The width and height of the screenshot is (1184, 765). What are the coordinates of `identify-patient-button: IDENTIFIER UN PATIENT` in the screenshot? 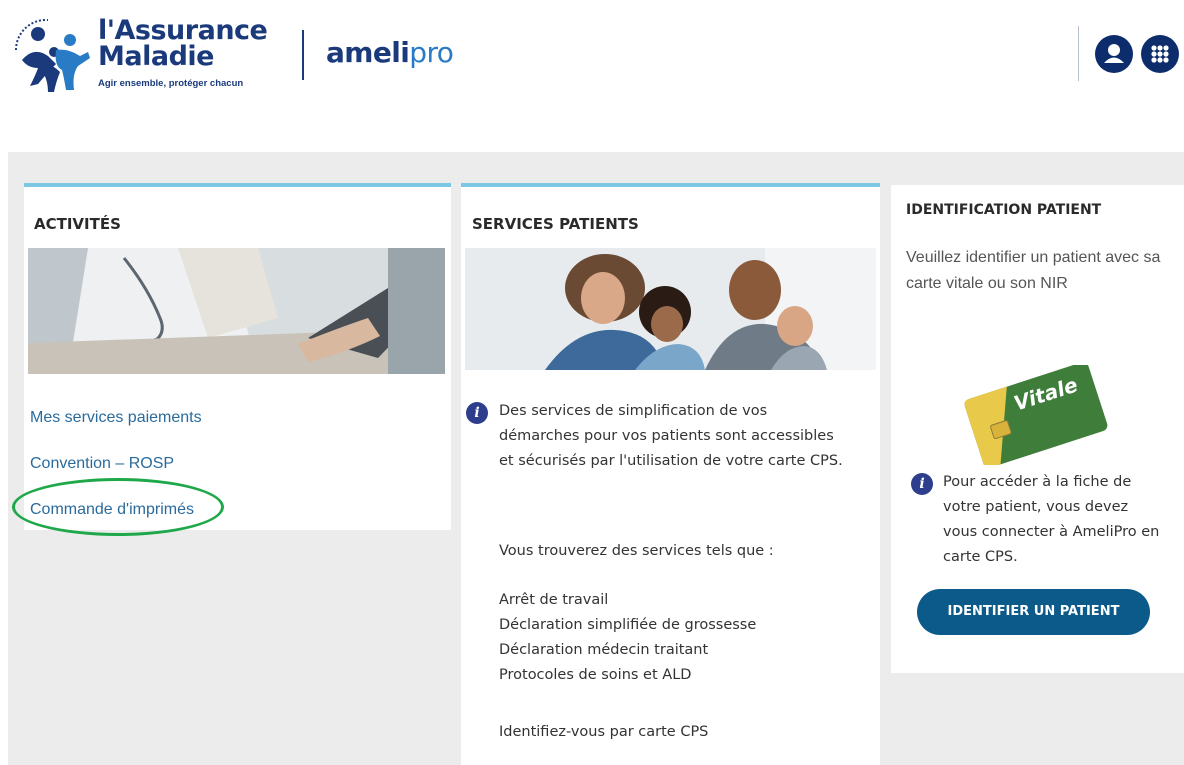 It's located at (1033, 612).